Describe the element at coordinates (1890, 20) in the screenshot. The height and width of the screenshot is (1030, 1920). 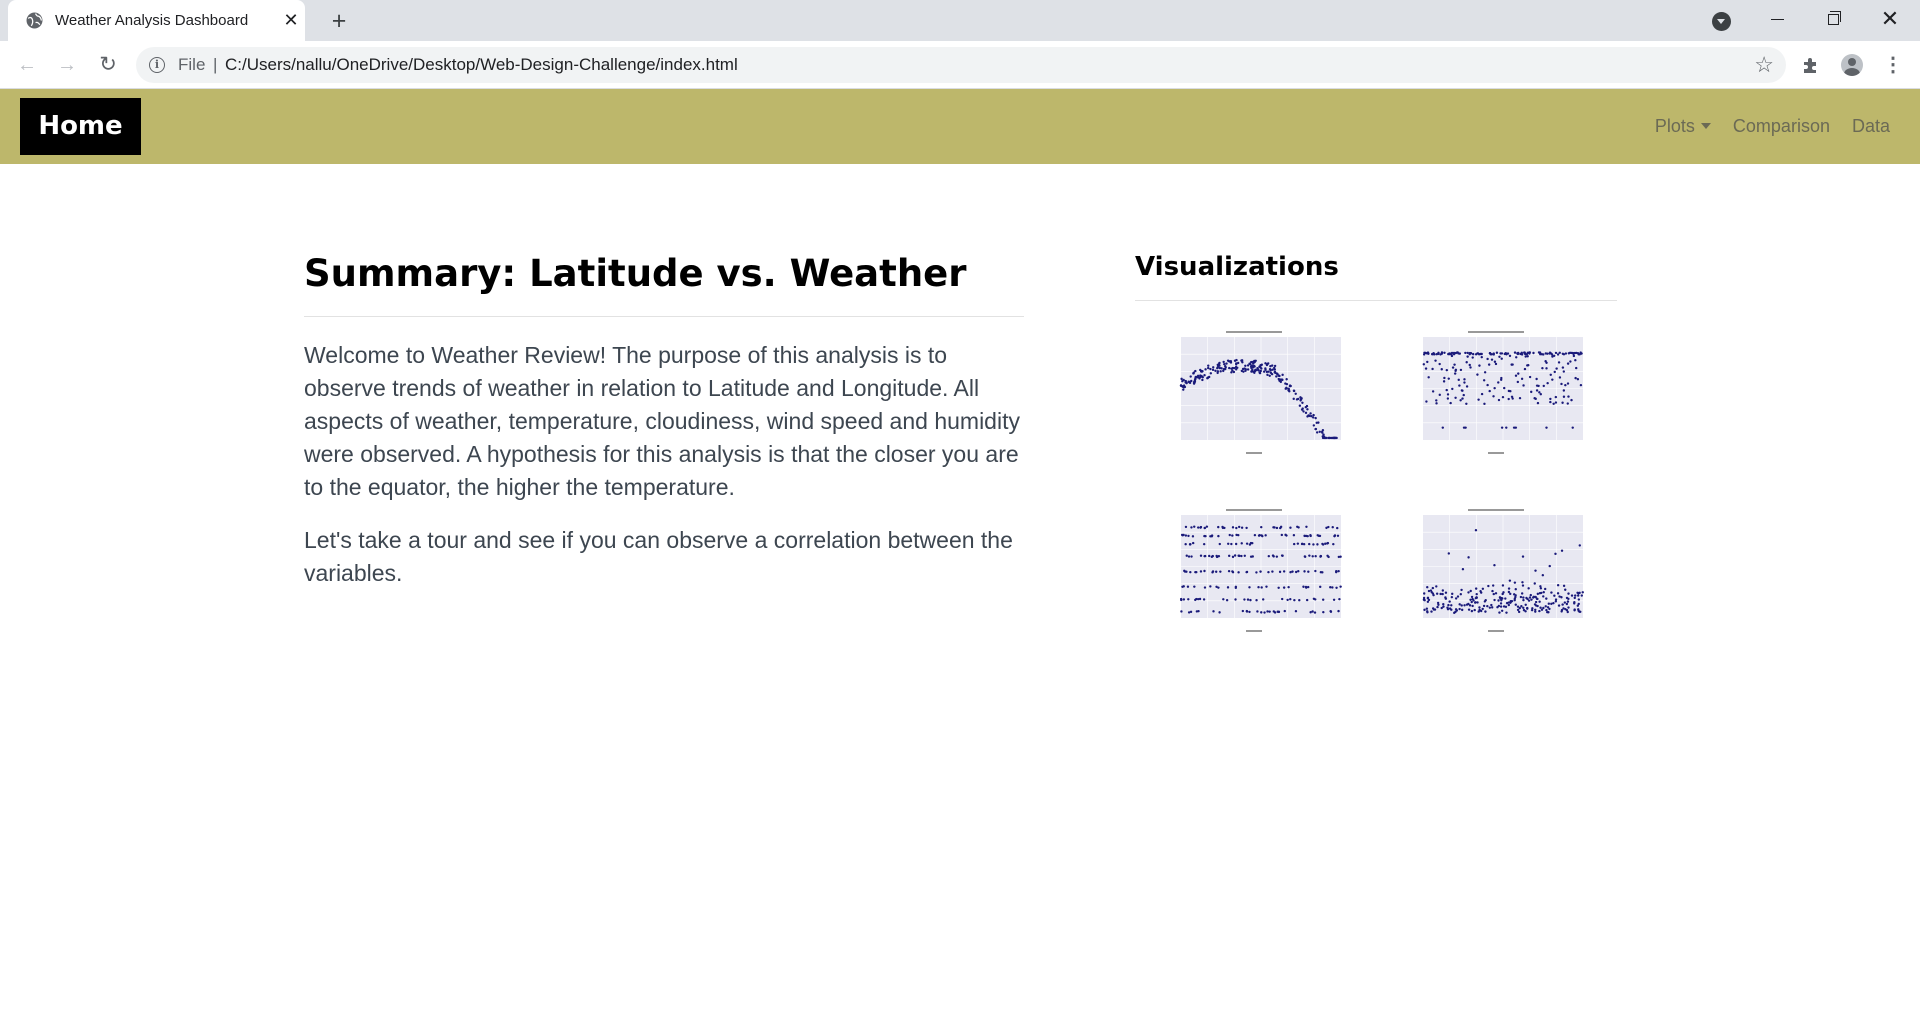
I see `close-window-button: ✕` at that location.